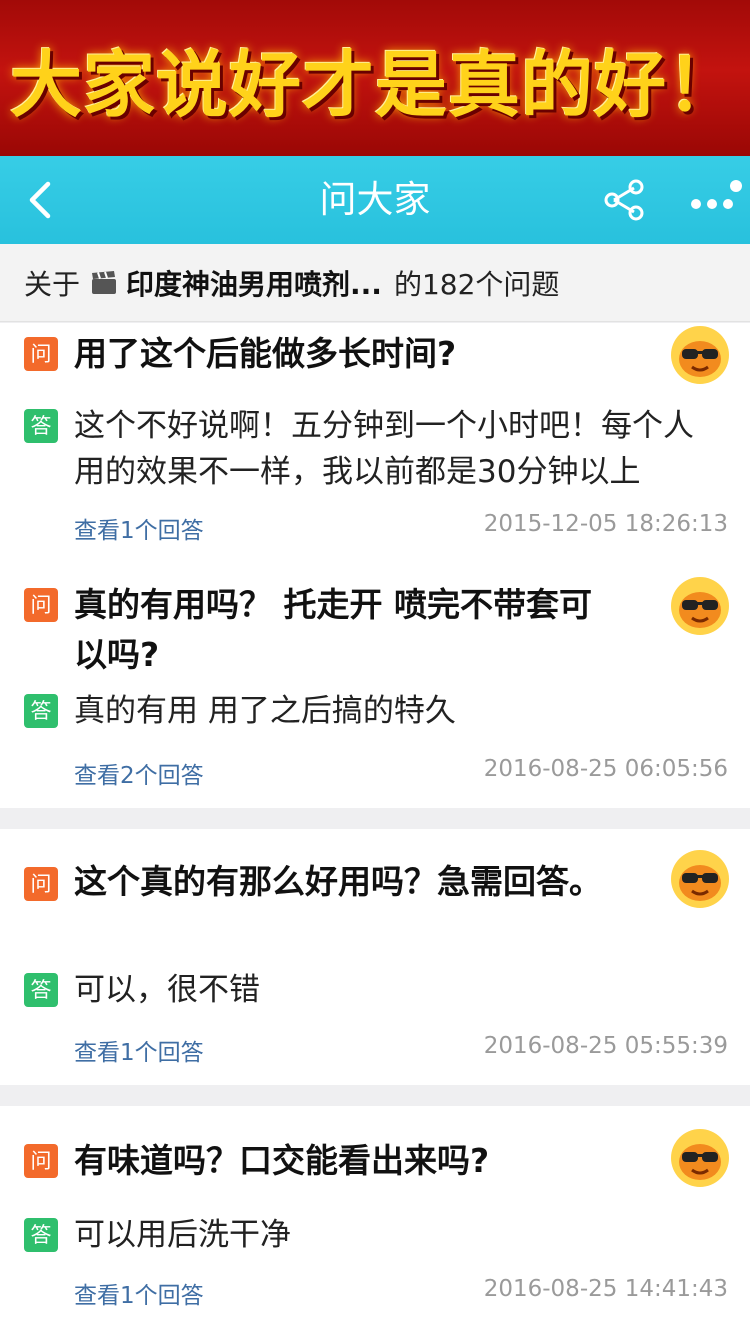 This screenshot has height=1321, width=750. Describe the element at coordinates (605, 769) in the screenshot. I see `question-timestamp: 2016-08-25 06:05:56` at that location.